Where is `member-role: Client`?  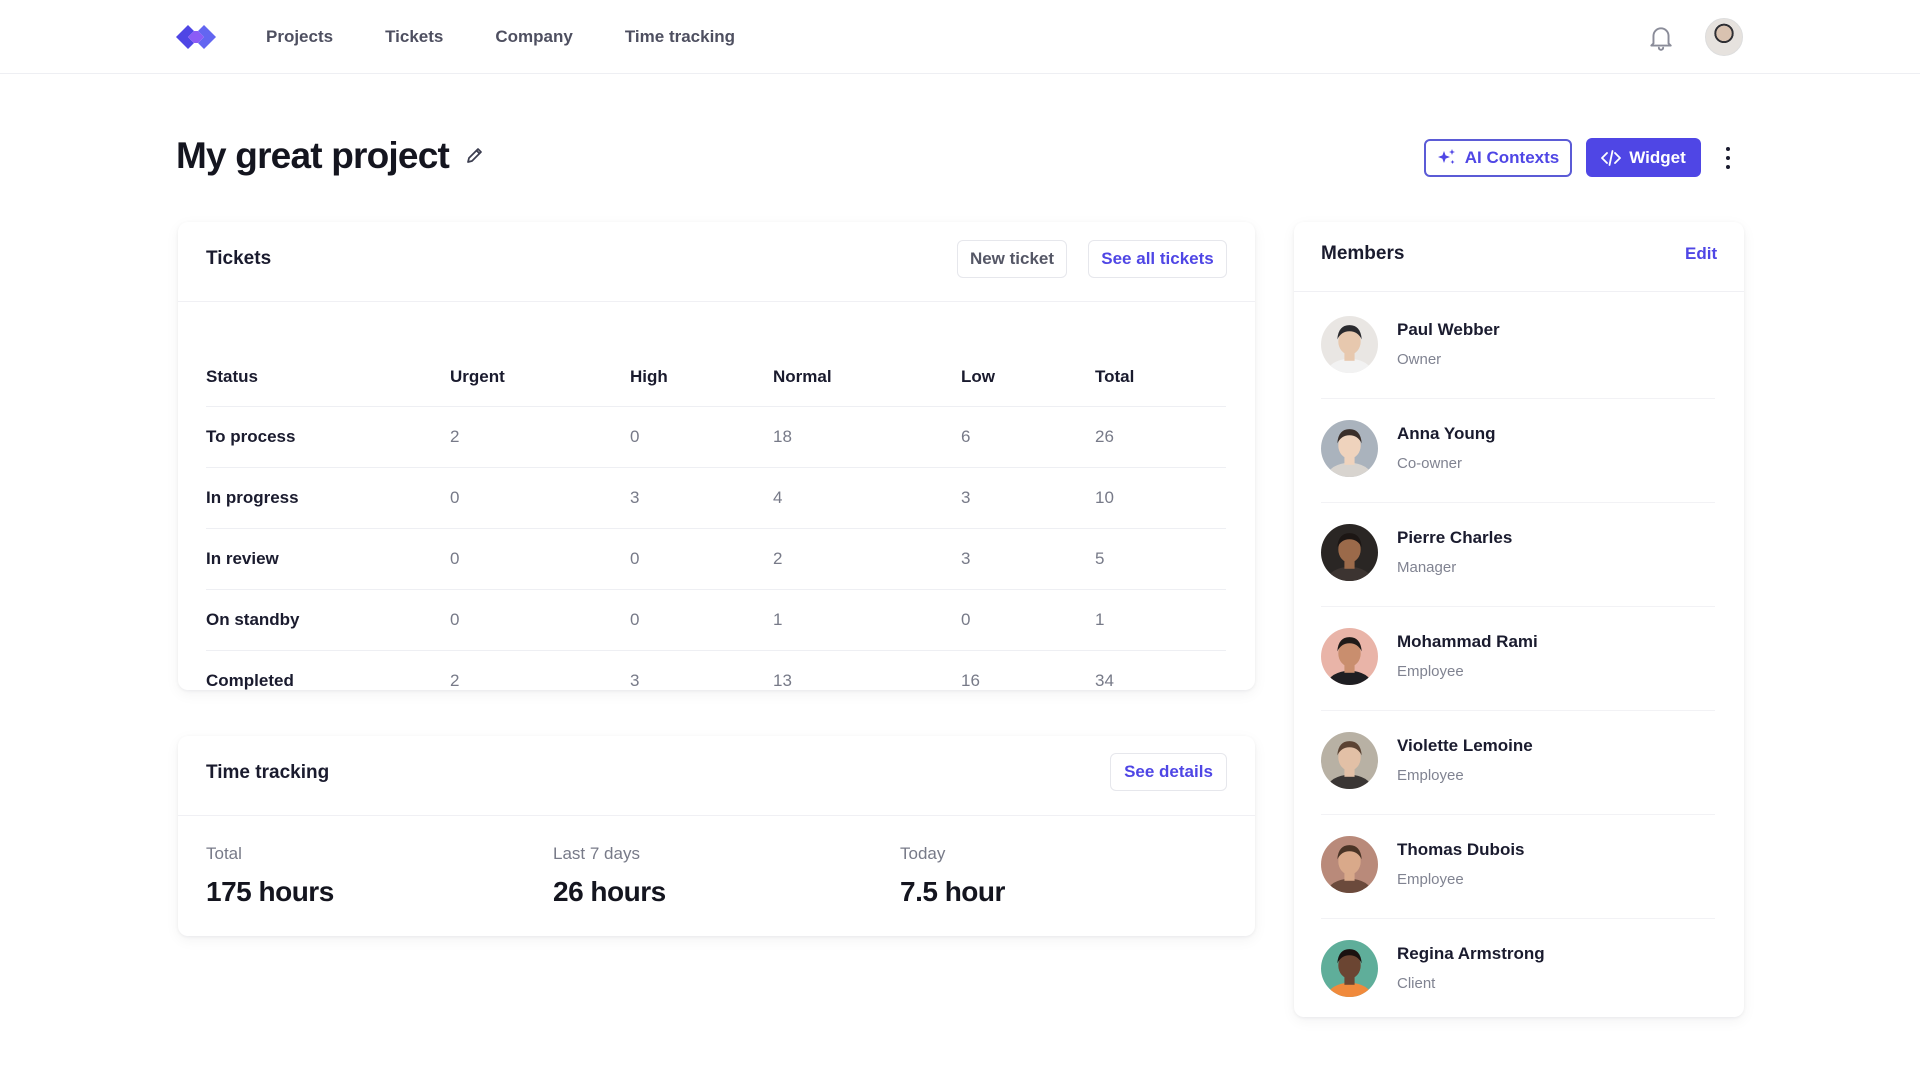
member-role: Client is located at coordinates (1416, 983).